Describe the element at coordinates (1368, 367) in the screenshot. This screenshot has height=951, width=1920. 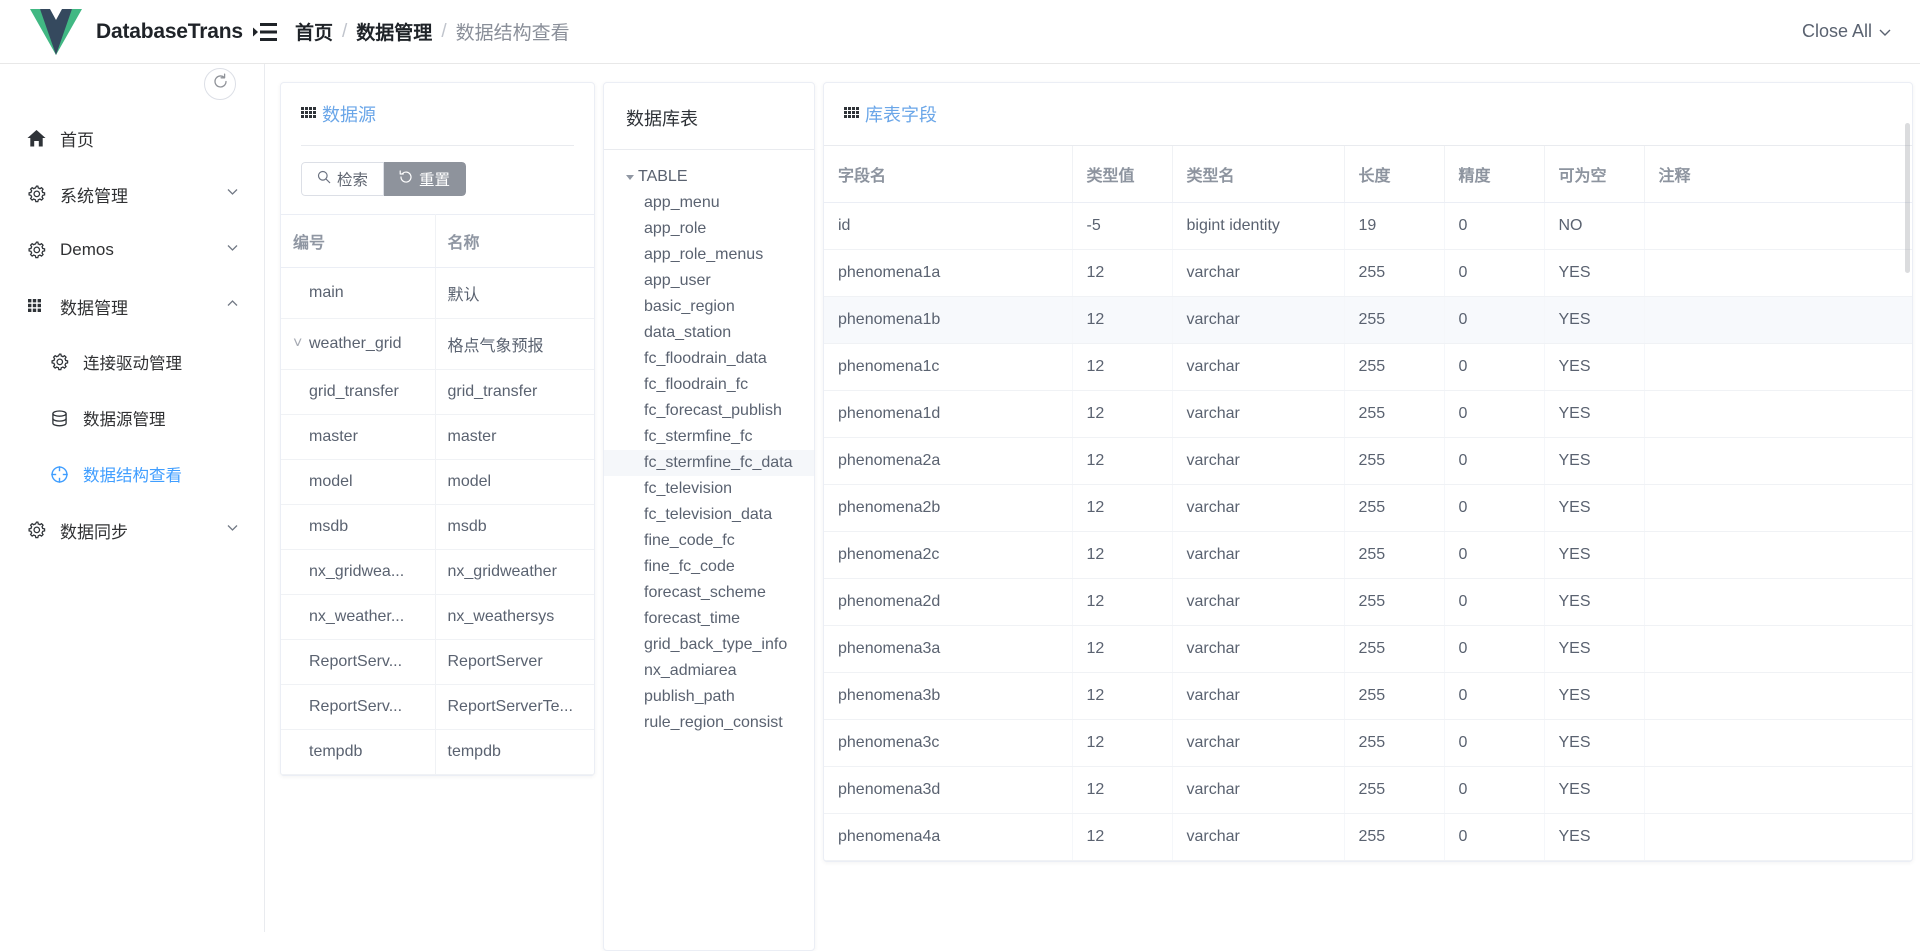
I see `table-row: phenomena1c 12 varchar 255 0 YES` at that location.